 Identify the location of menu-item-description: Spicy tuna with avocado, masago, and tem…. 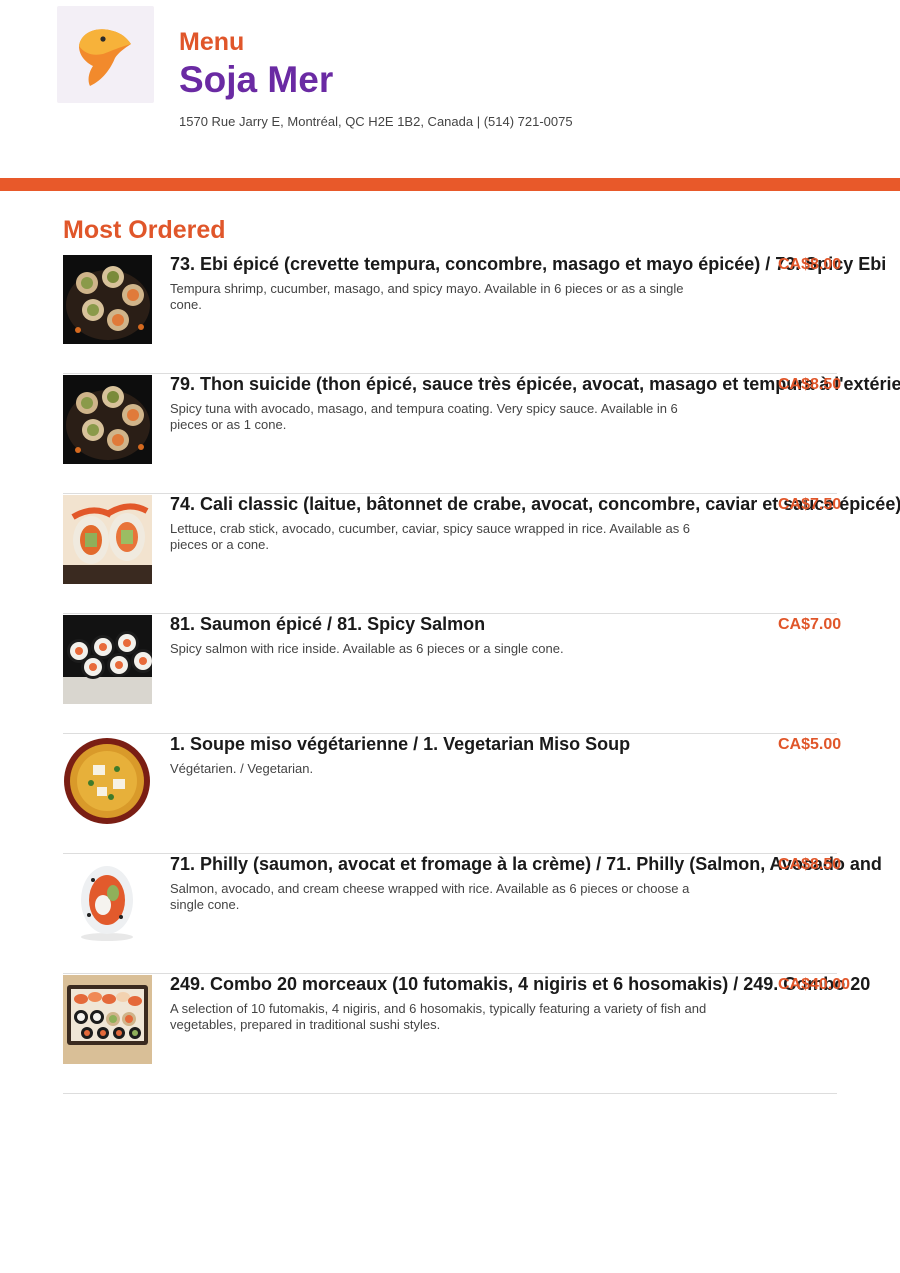
(424, 416).